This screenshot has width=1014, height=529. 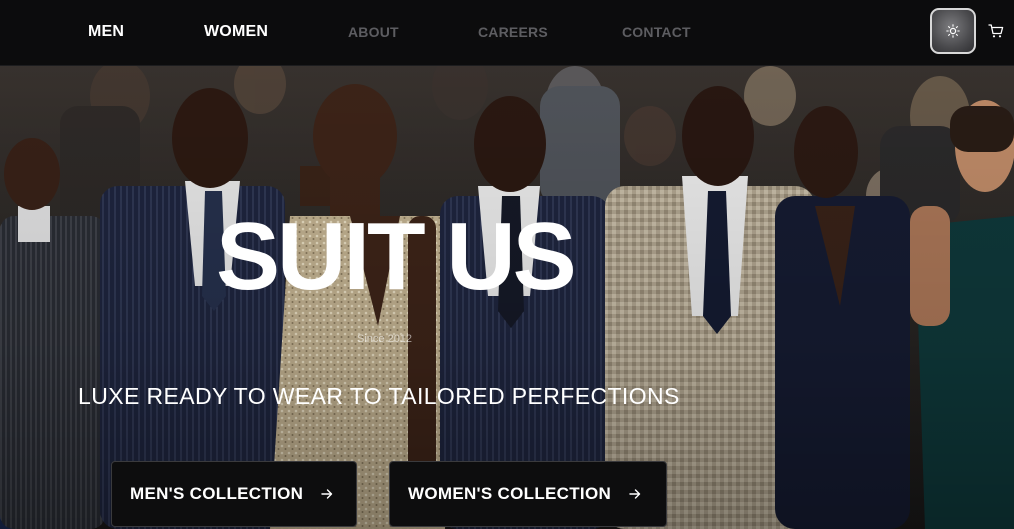 What do you see at coordinates (656, 32) in the screenshot?
I see `nav-link-contact: CONTACT` at bounding box center [656, 32].